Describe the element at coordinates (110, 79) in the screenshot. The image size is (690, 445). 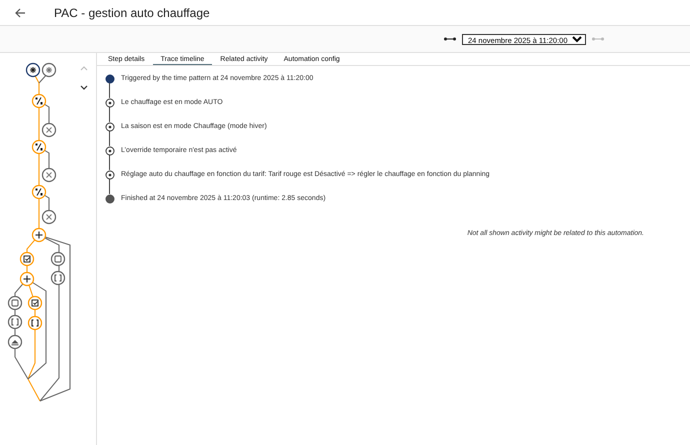
I see `trigger-dot-icon` at that location.